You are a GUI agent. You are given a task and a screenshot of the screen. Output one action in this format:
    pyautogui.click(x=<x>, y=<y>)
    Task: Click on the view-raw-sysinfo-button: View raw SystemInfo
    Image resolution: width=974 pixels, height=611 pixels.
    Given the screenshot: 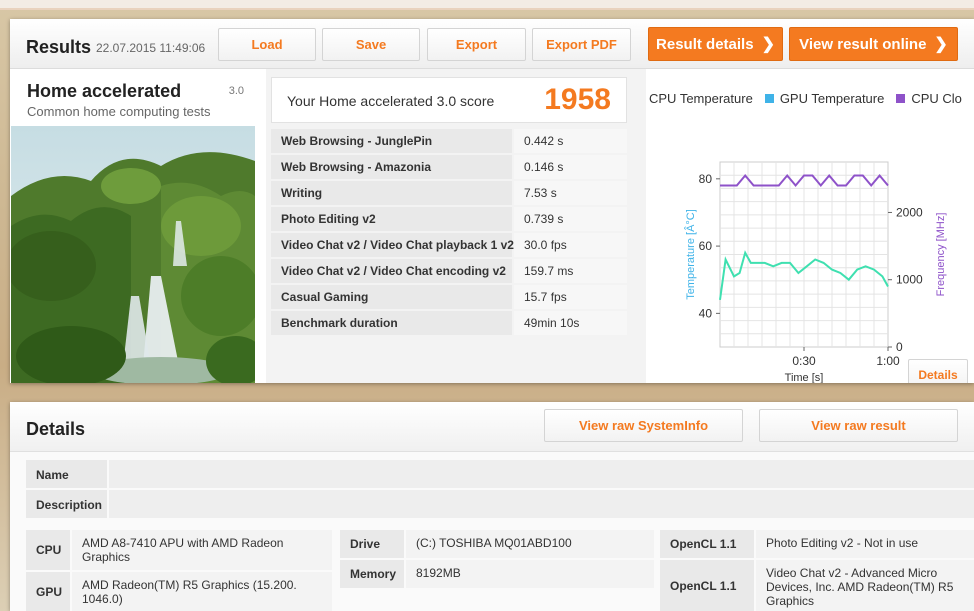 What is the action you would take?
    pyautogui.click(x=643, y=425)
    